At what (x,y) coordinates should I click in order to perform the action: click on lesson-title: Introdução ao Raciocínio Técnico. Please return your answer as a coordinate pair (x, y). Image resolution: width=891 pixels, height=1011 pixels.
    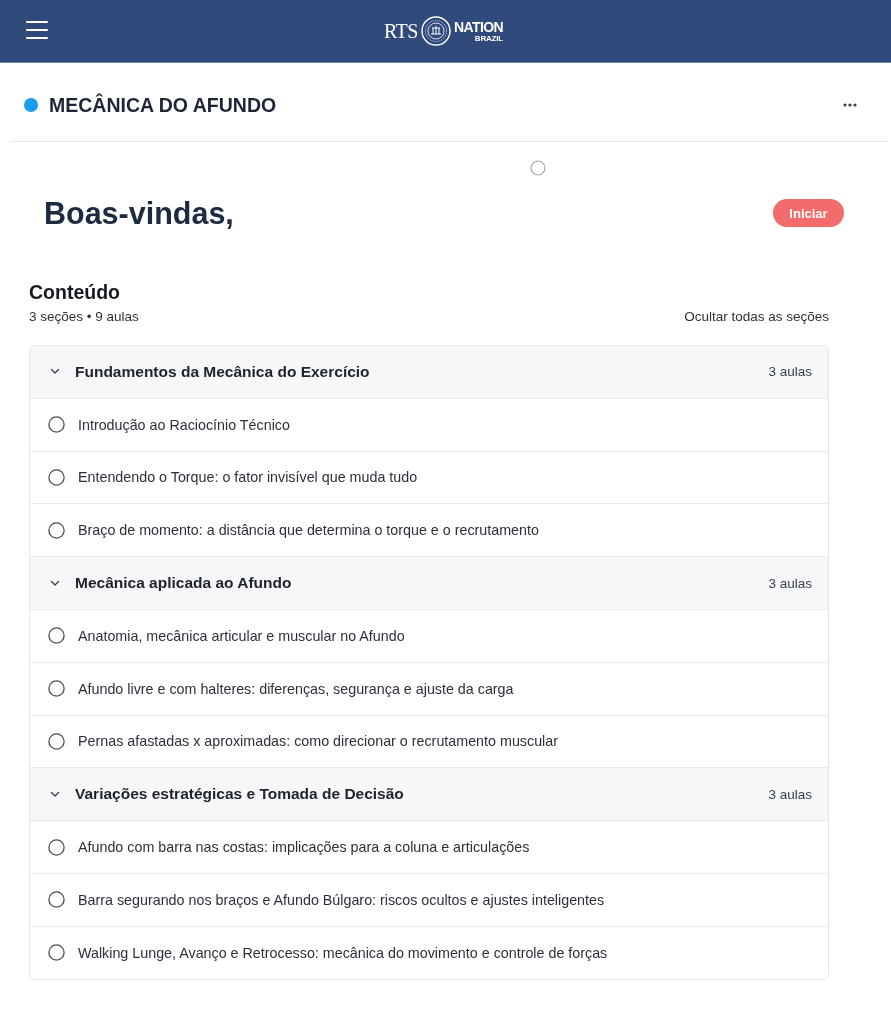
    Looking at the image, I should click on (184, 424).